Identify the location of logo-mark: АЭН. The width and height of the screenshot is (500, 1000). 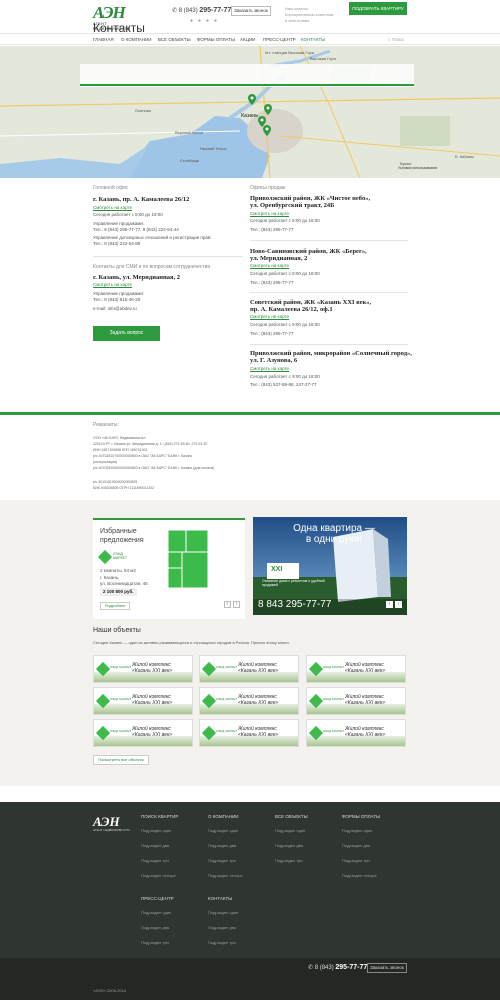
(109, 12).